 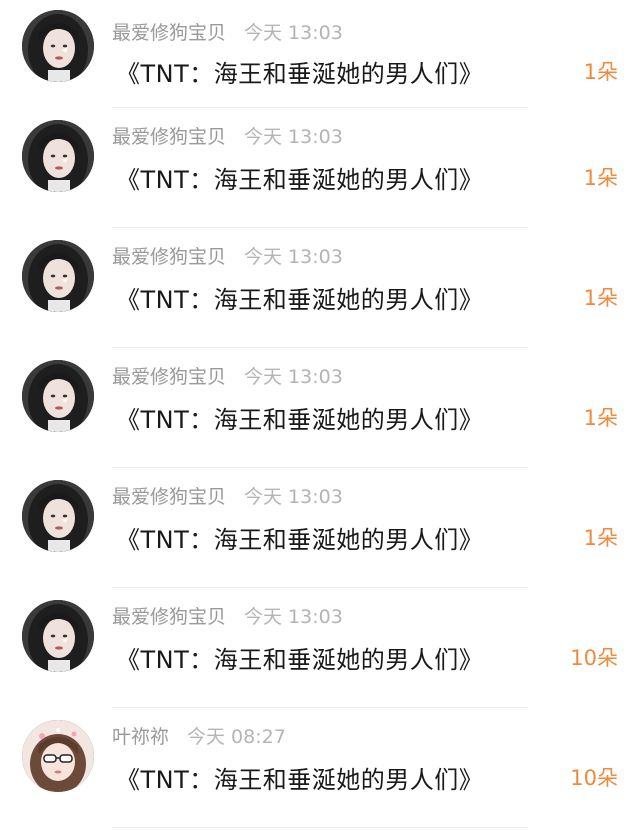 I want to click on item-meta: 叶祢祢 今天 08:27, so click(x=199, y=735).